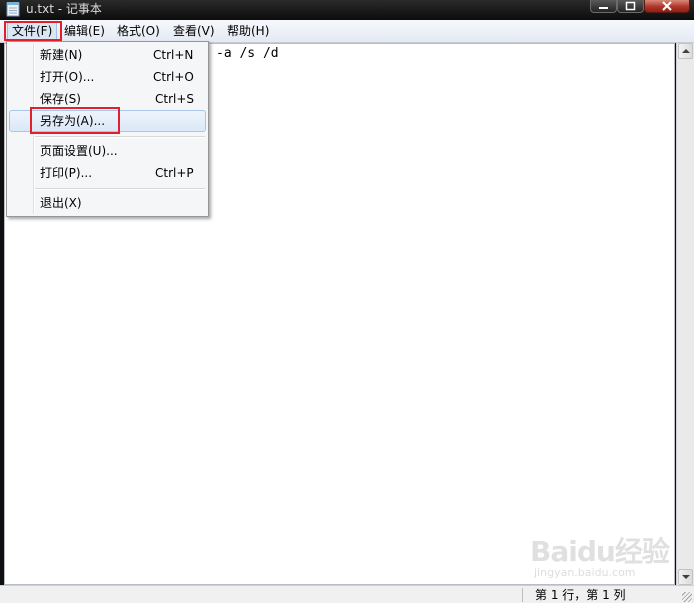 The height and width of the screenshot is (603, 694). I want to click on title-bar: u.txt - 记事本, so click(347, 10).